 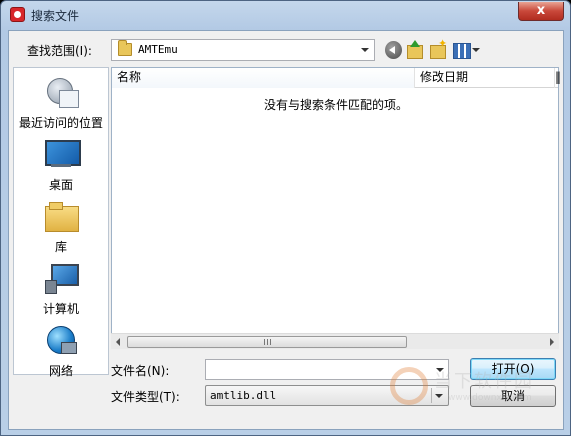 I want to click on folder-icon, so click(x=125, y=48).